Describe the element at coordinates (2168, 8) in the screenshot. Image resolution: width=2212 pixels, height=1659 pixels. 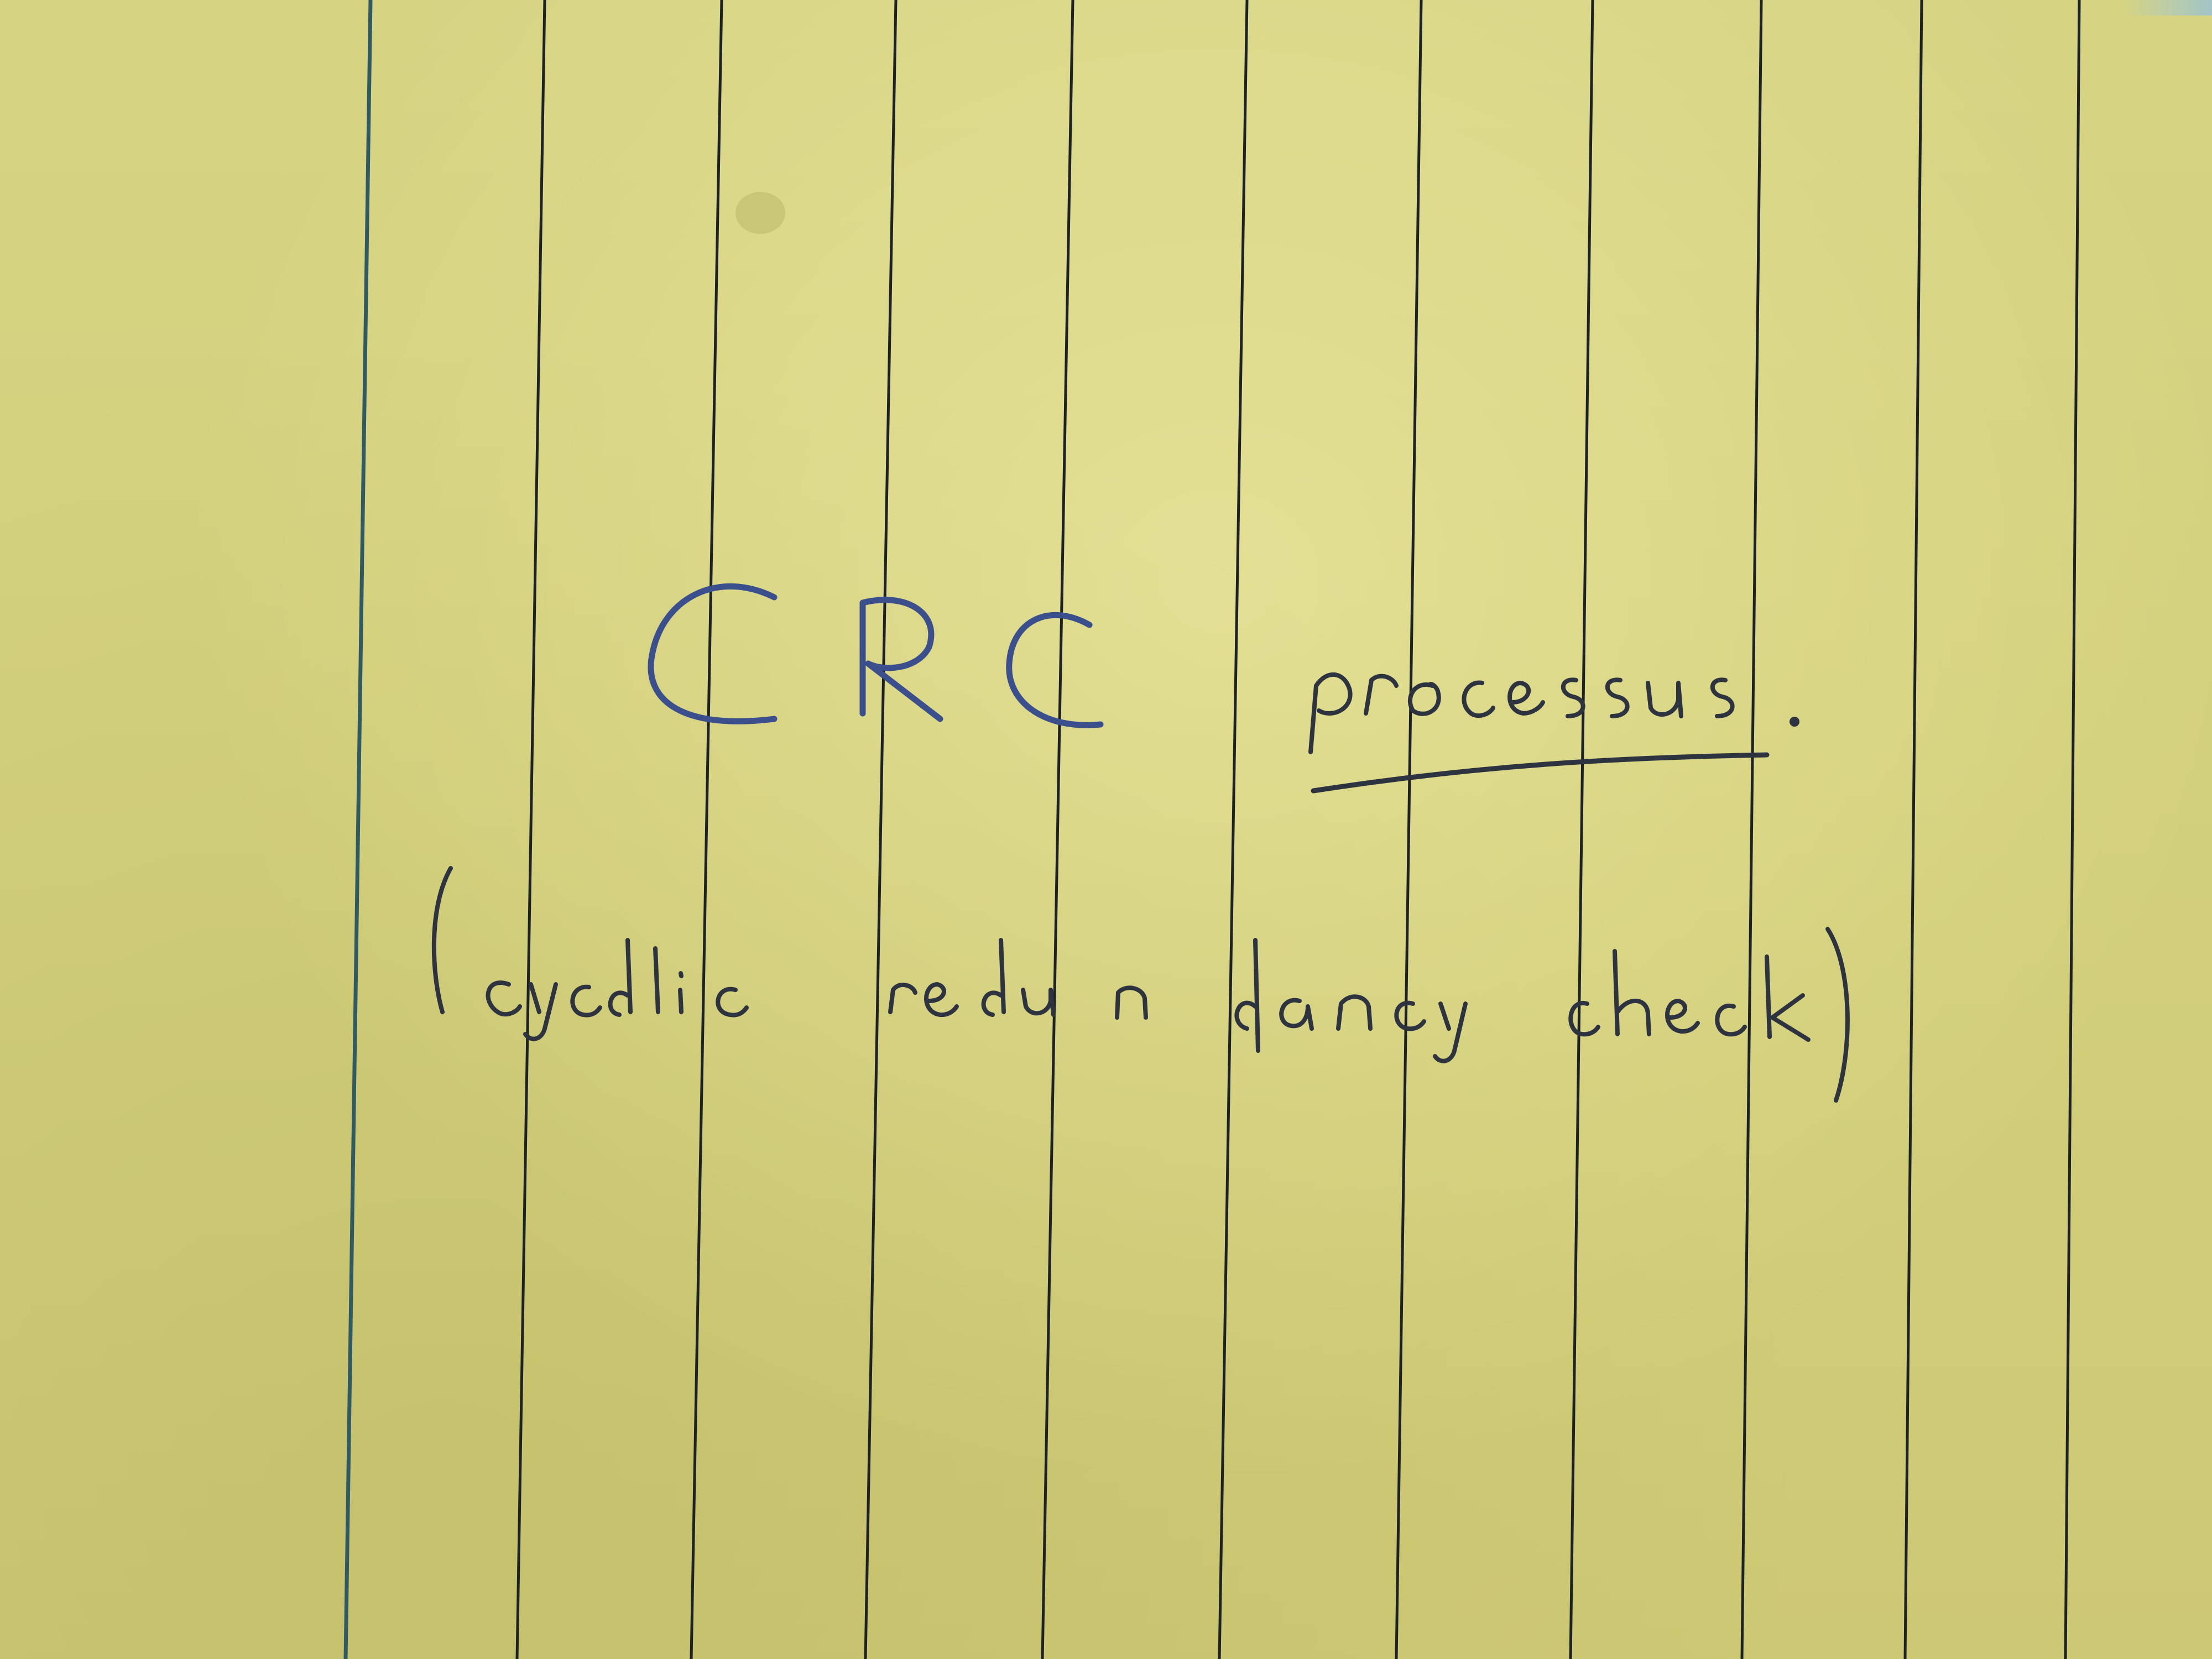
I see `background-edge` at that location.